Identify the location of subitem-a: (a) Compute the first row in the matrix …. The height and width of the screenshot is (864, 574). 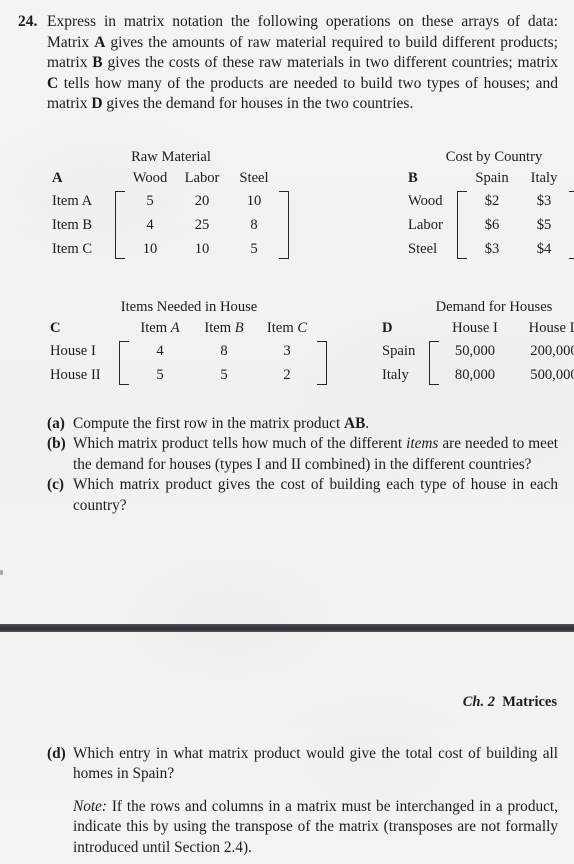
(302, 424).